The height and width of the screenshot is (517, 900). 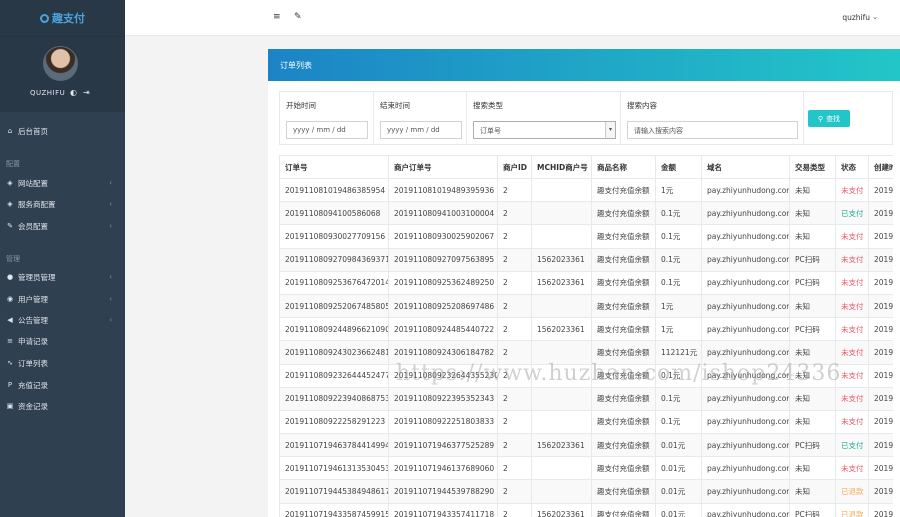 What do you see at coordinates (812, 167) in the screenshot?
I see `column-header: 交易类型` at bounding box center [812, 167].